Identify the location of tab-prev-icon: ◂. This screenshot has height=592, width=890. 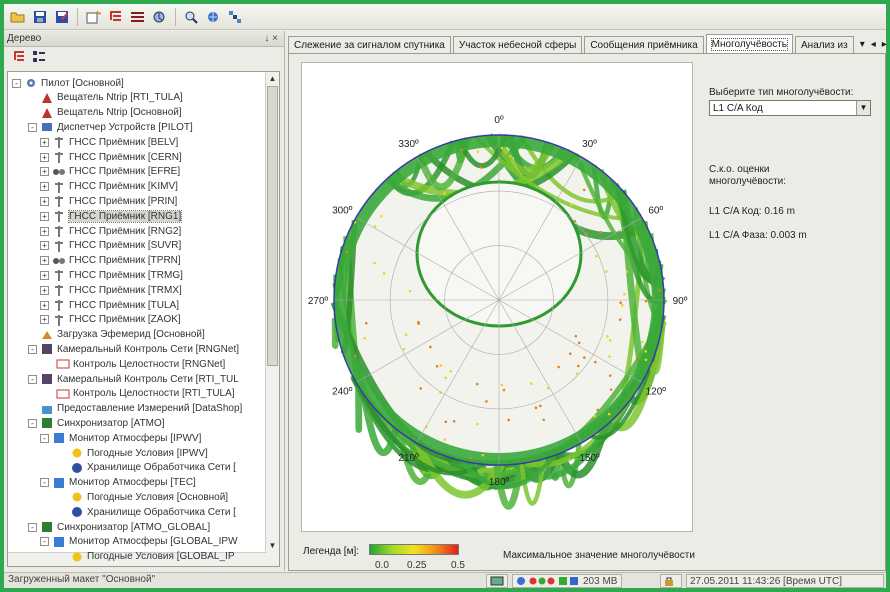
(873, 44).